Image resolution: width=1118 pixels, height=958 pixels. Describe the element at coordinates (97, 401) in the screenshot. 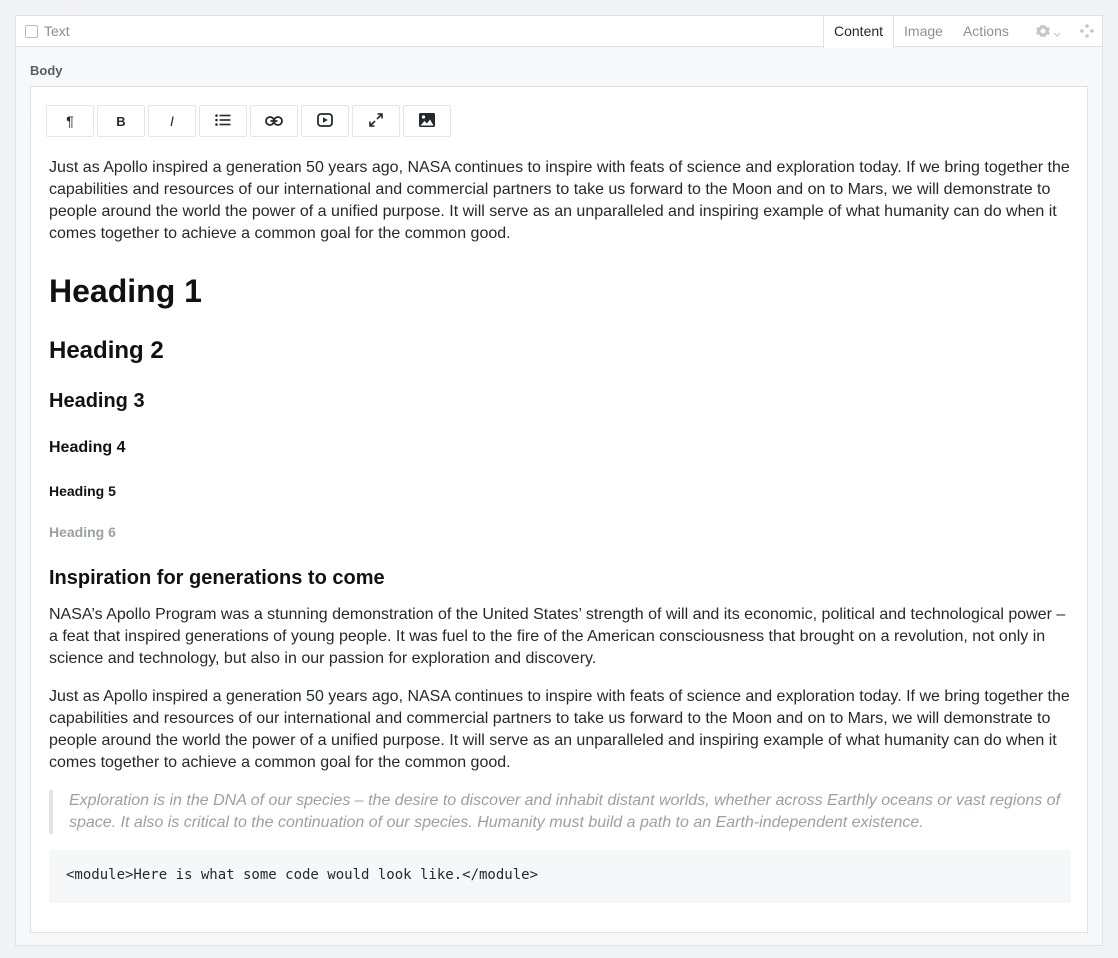

I see `heading-3: Heading 3` at that location.